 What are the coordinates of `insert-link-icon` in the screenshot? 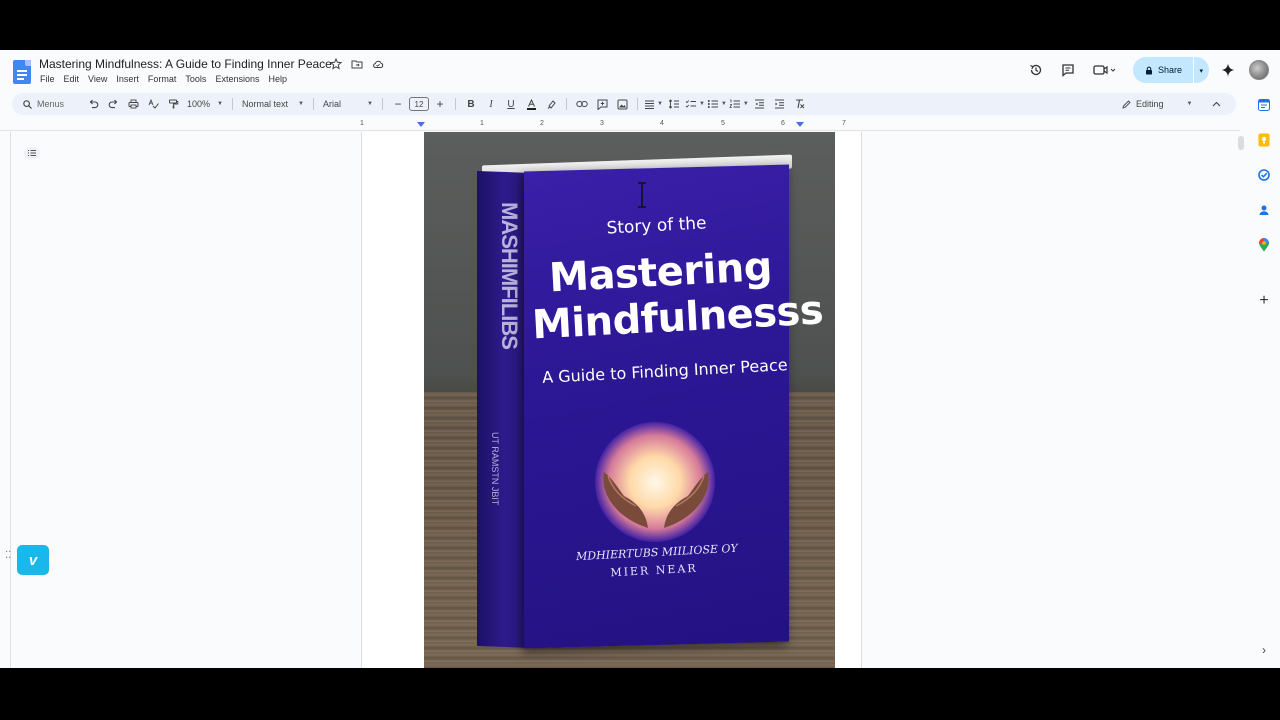 It's located at (582, 104).